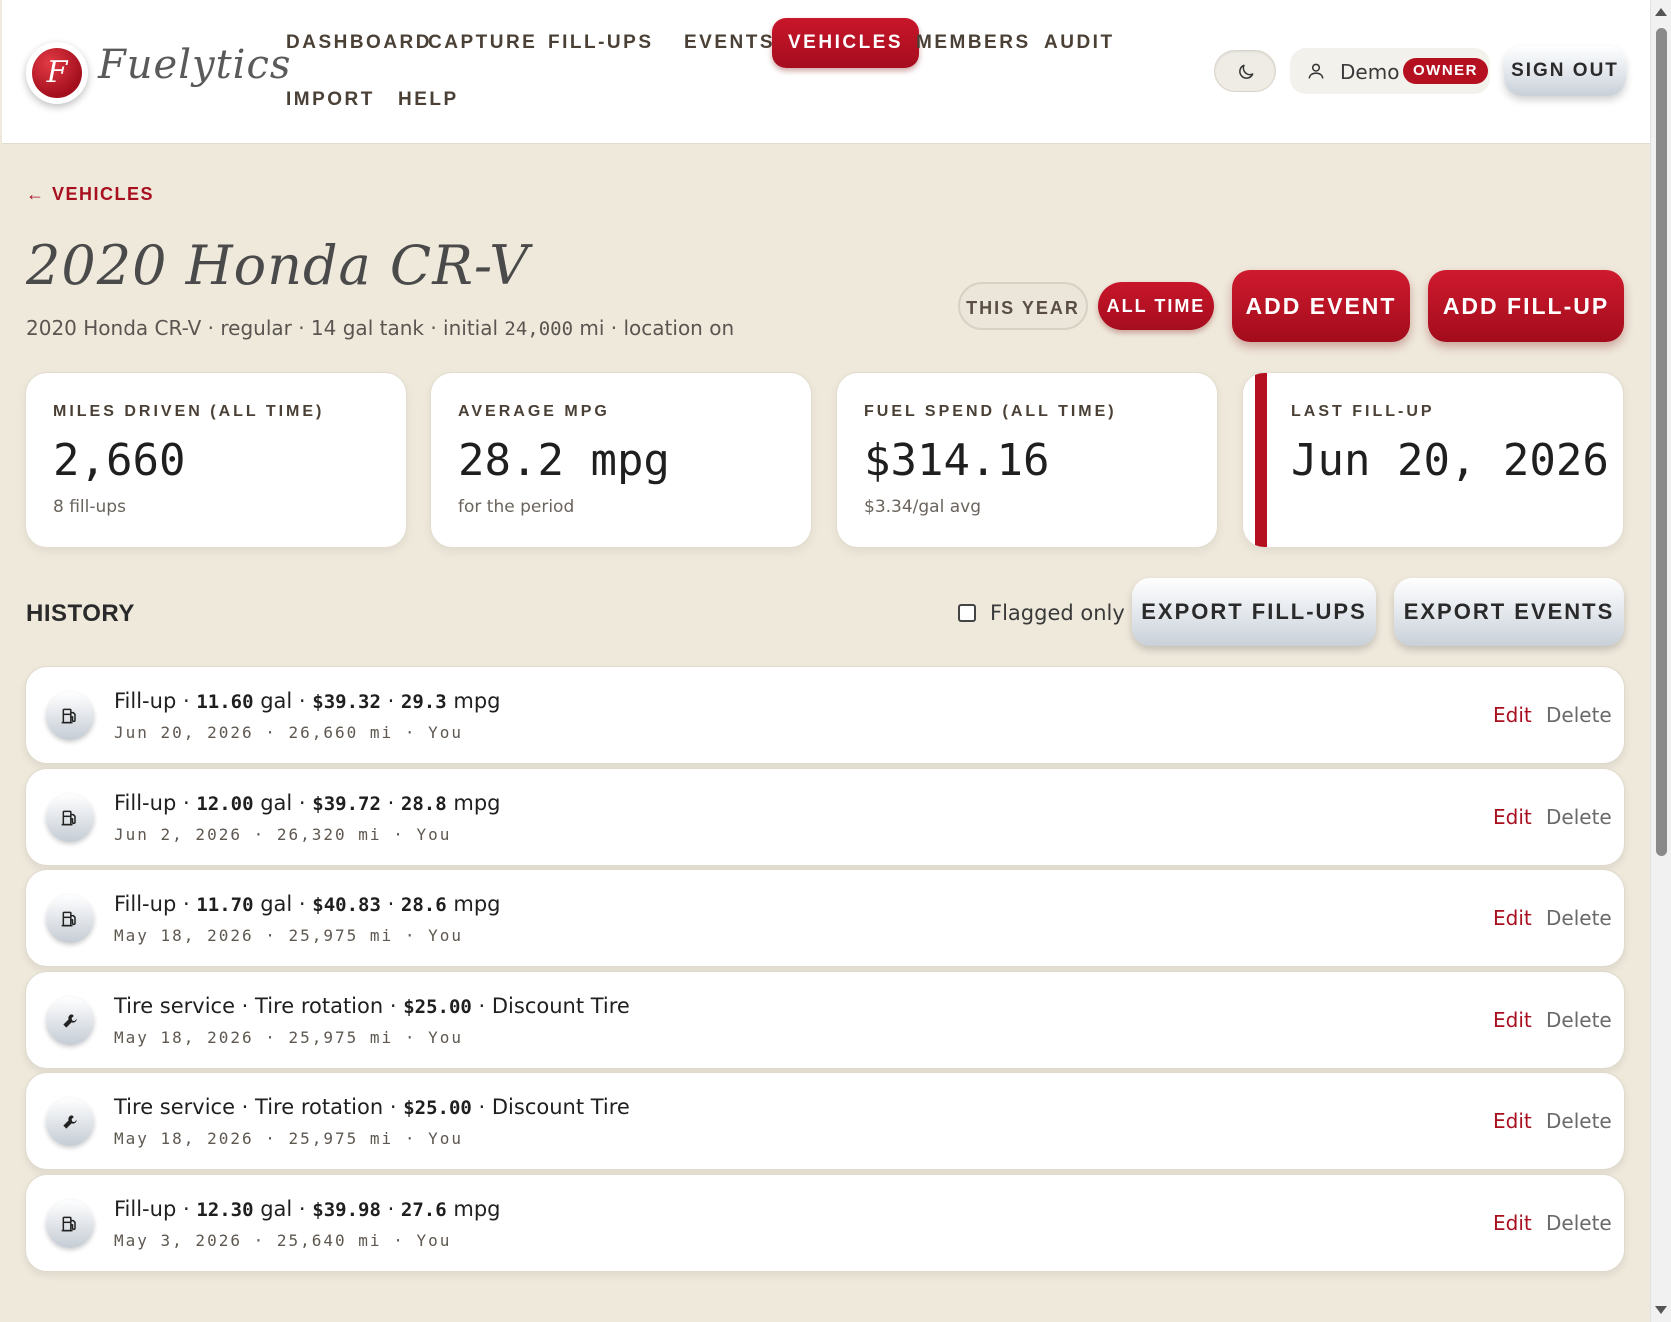 The height and width of the screenshot is (1322, 1671). Describe the element at coordinates (1321, 306) in the screenshot. I see `add-event-button: ADD EVENT` at that location.